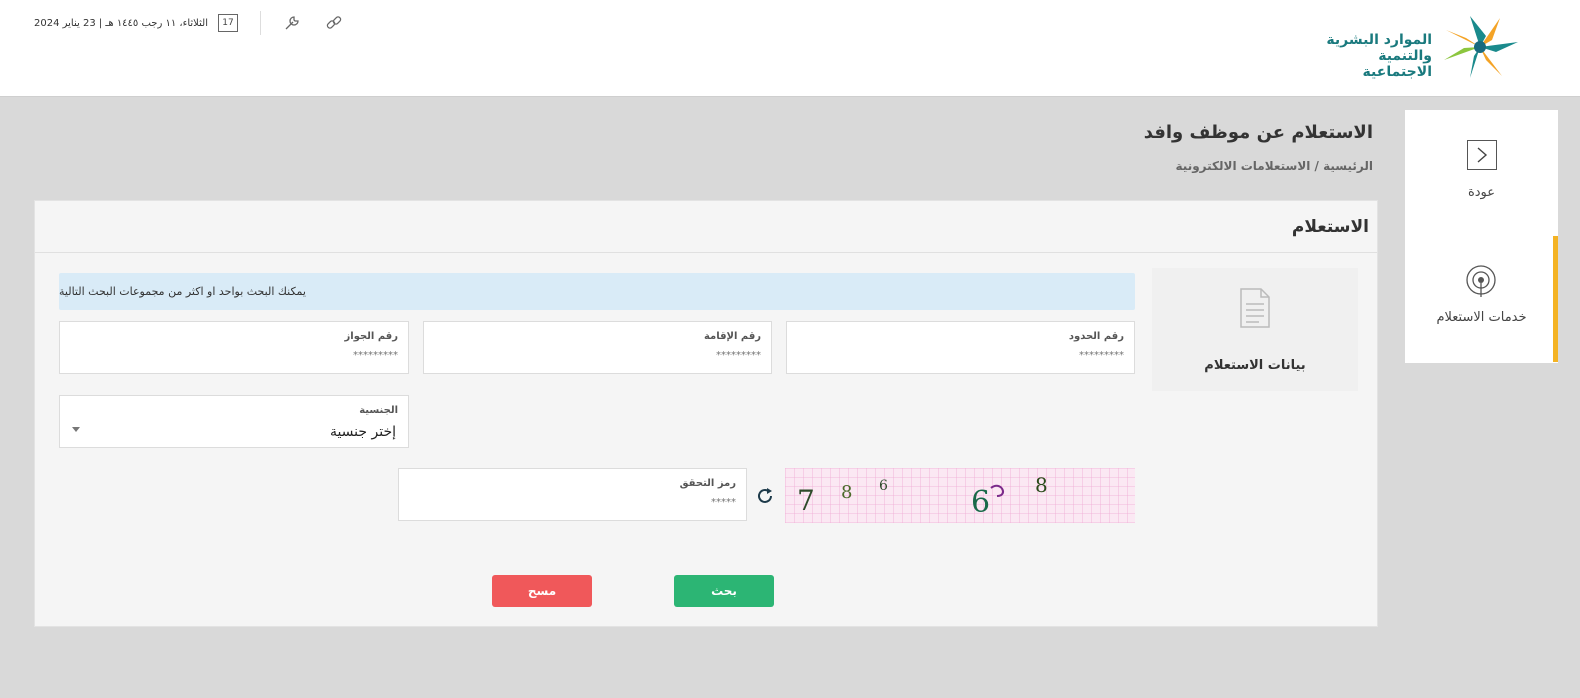 This screenshot has height=698, width=1580. Describe the element at coordinates (227, 23) in the screenshot. I see `calendar-icon: 17` at that location.